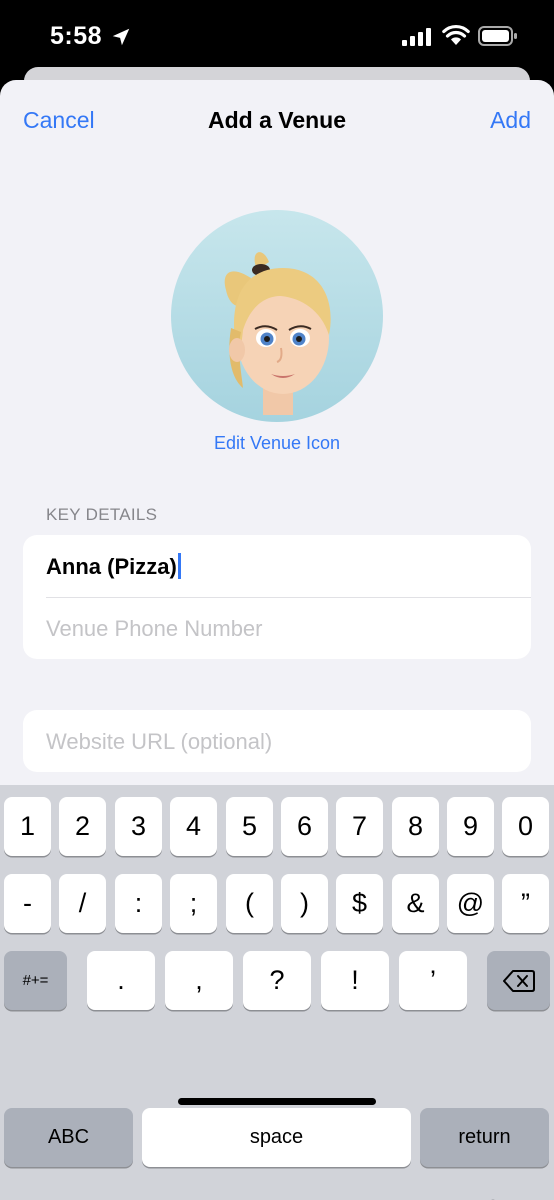  Describe the element at coordinates (359, 826) in the screenshot. I see `key-7: 7` at that location.